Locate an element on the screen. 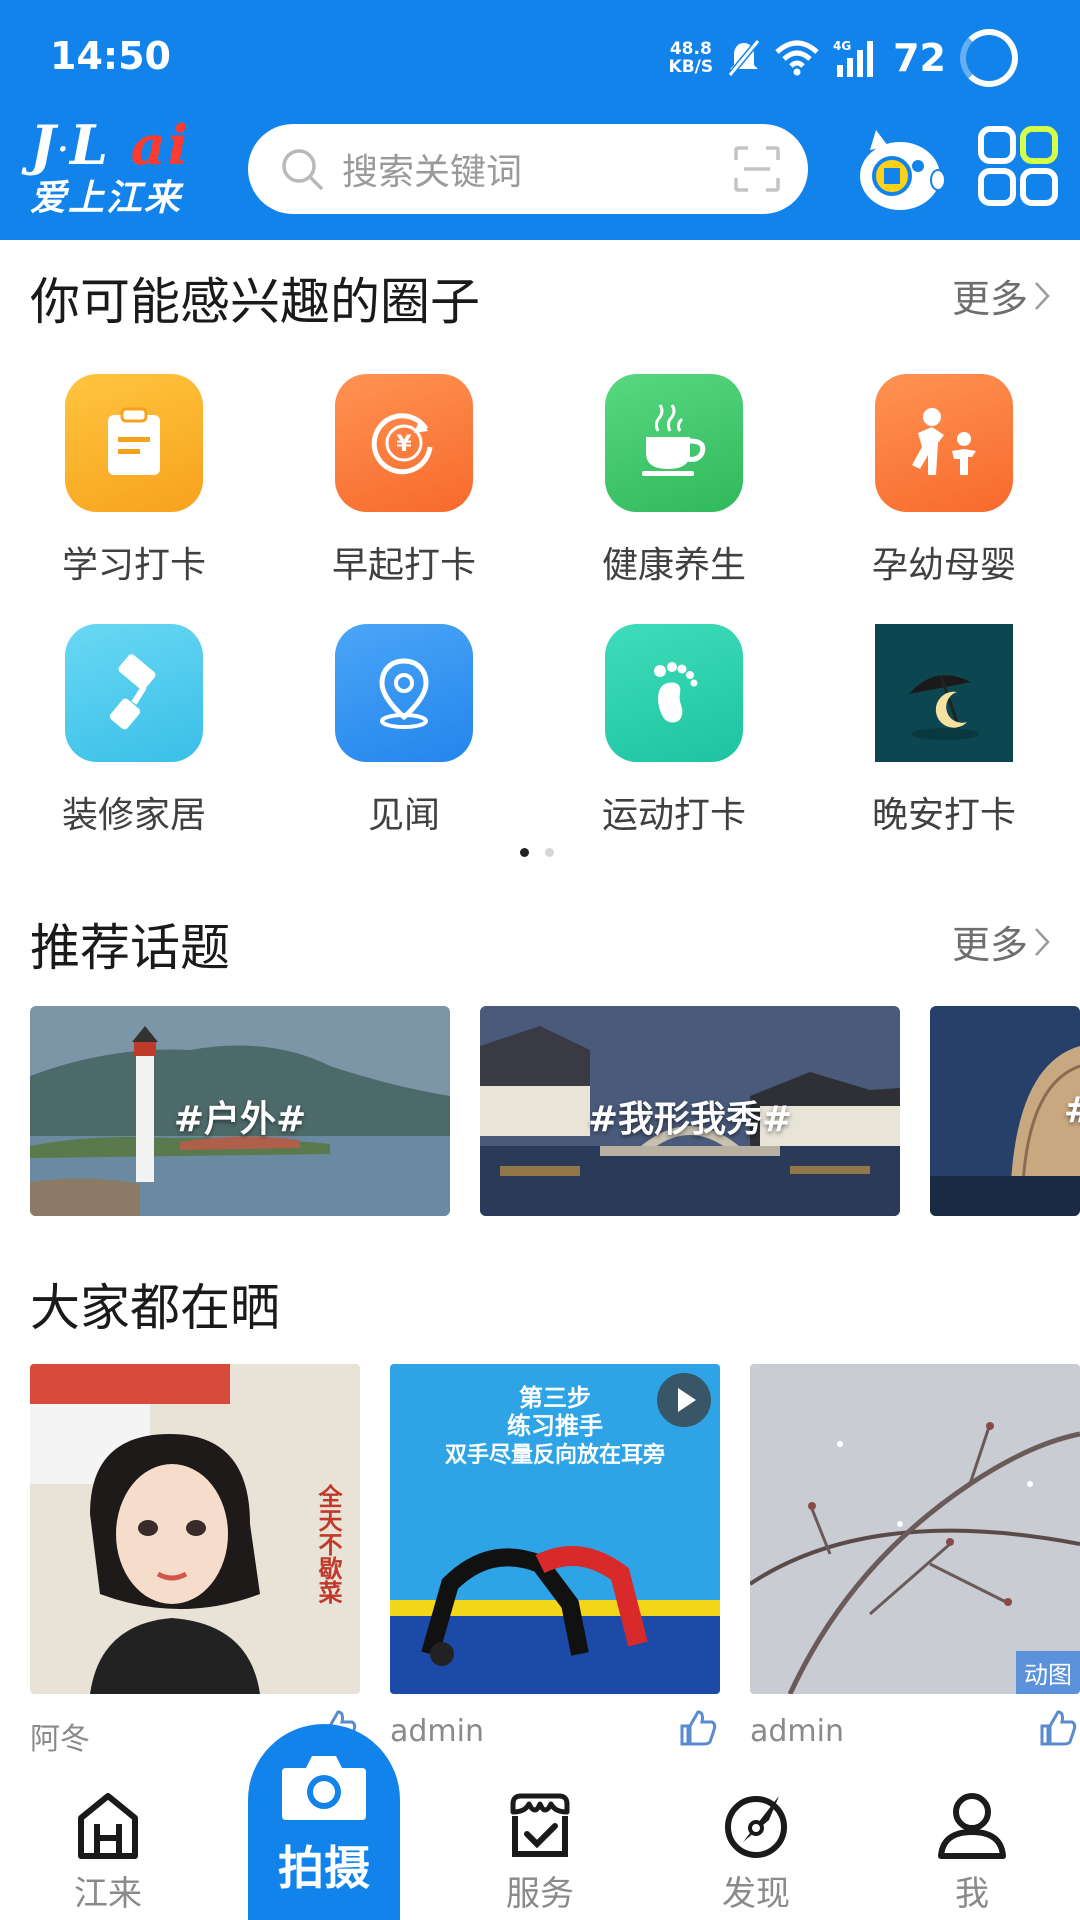  top-bar: 14:50 48.8 KB/S 4G 72 J·L ai 爱上江来 搜索关键词 is located at coordinates (540, 120).